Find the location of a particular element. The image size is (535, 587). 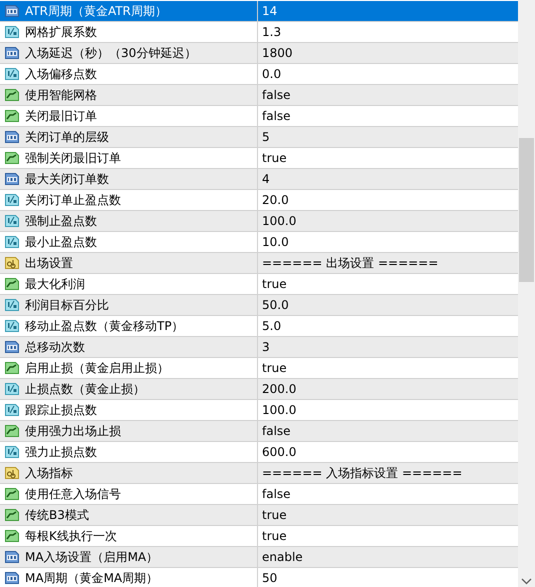

parameter-row: 强制关闭最旧订单 true is located at coordinates (259, 158).